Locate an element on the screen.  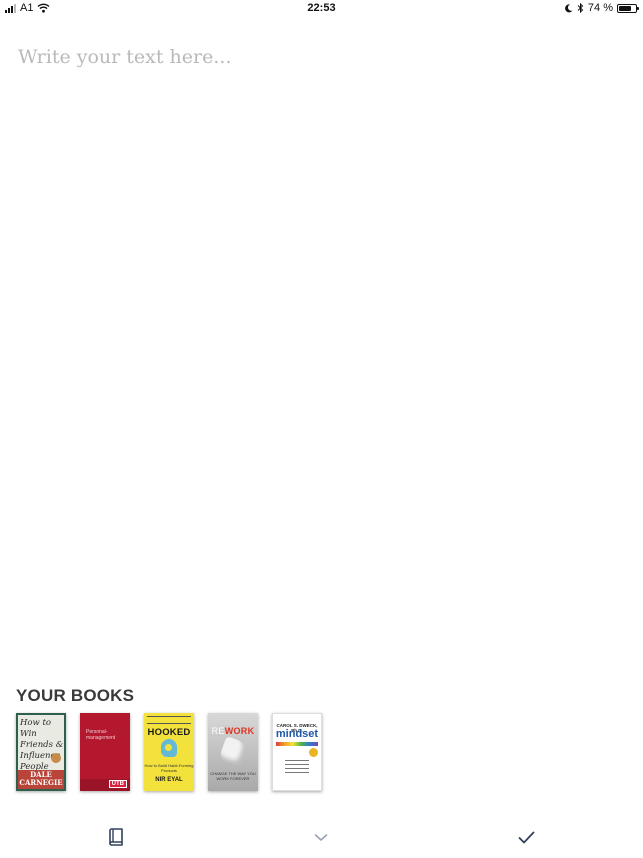
book-title-prefix: RE is located at coordinates (218, 731).